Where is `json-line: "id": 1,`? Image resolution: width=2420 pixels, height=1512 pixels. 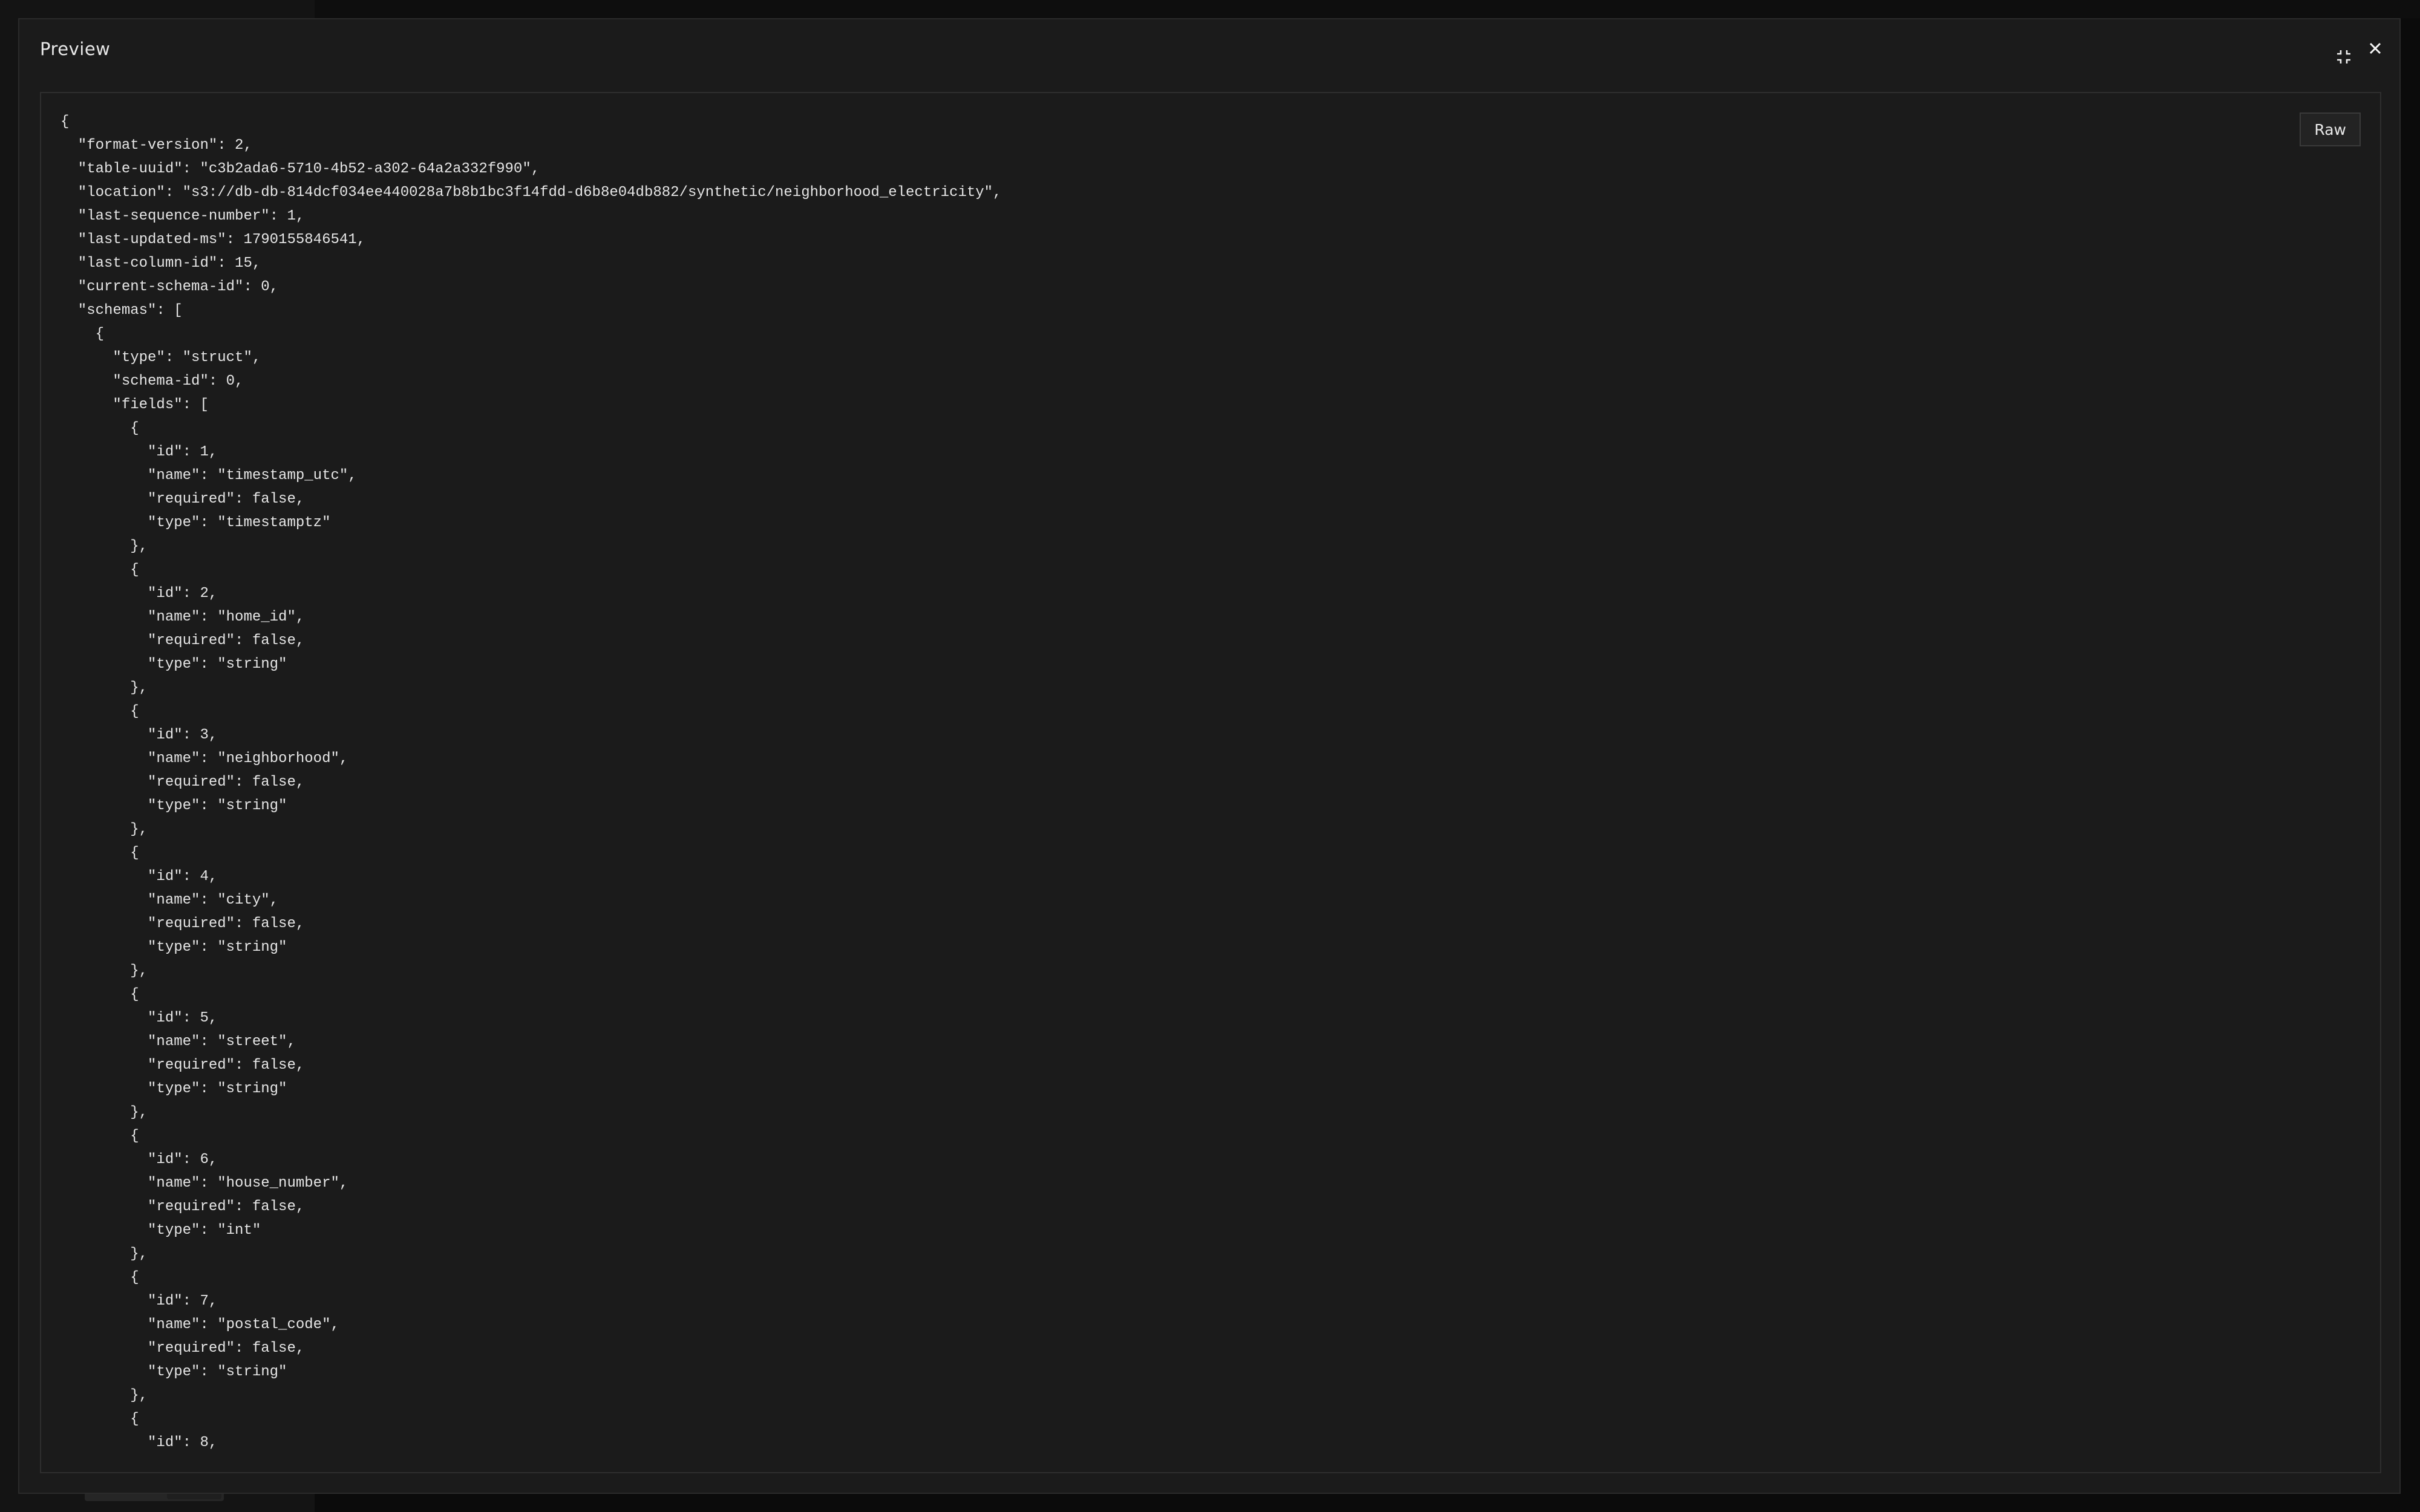
json-line: "id": 1, is located at coordinates (139, 452).